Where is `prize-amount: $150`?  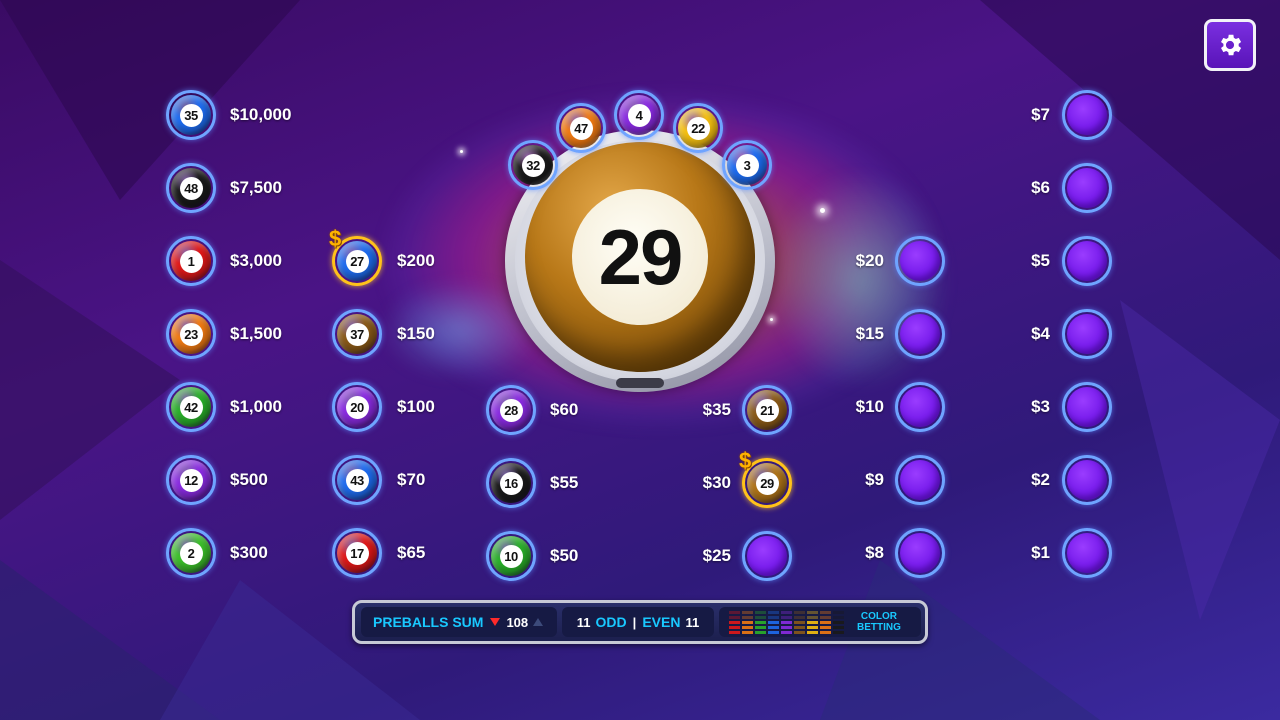
prize-amount: $150 is located at coordinates (416, 333).